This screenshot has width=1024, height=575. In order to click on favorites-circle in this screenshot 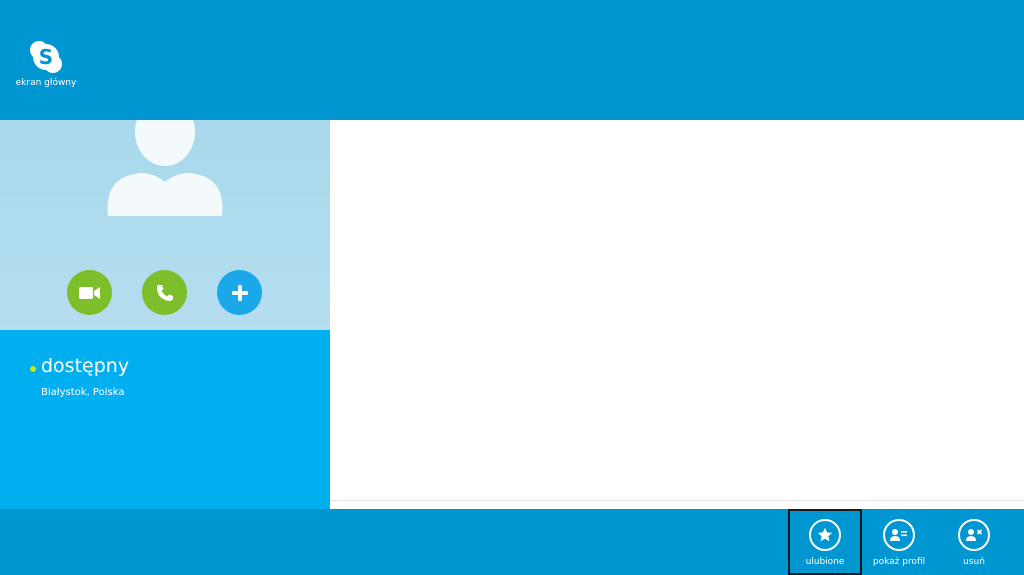, I will do `click(825, 535)`.